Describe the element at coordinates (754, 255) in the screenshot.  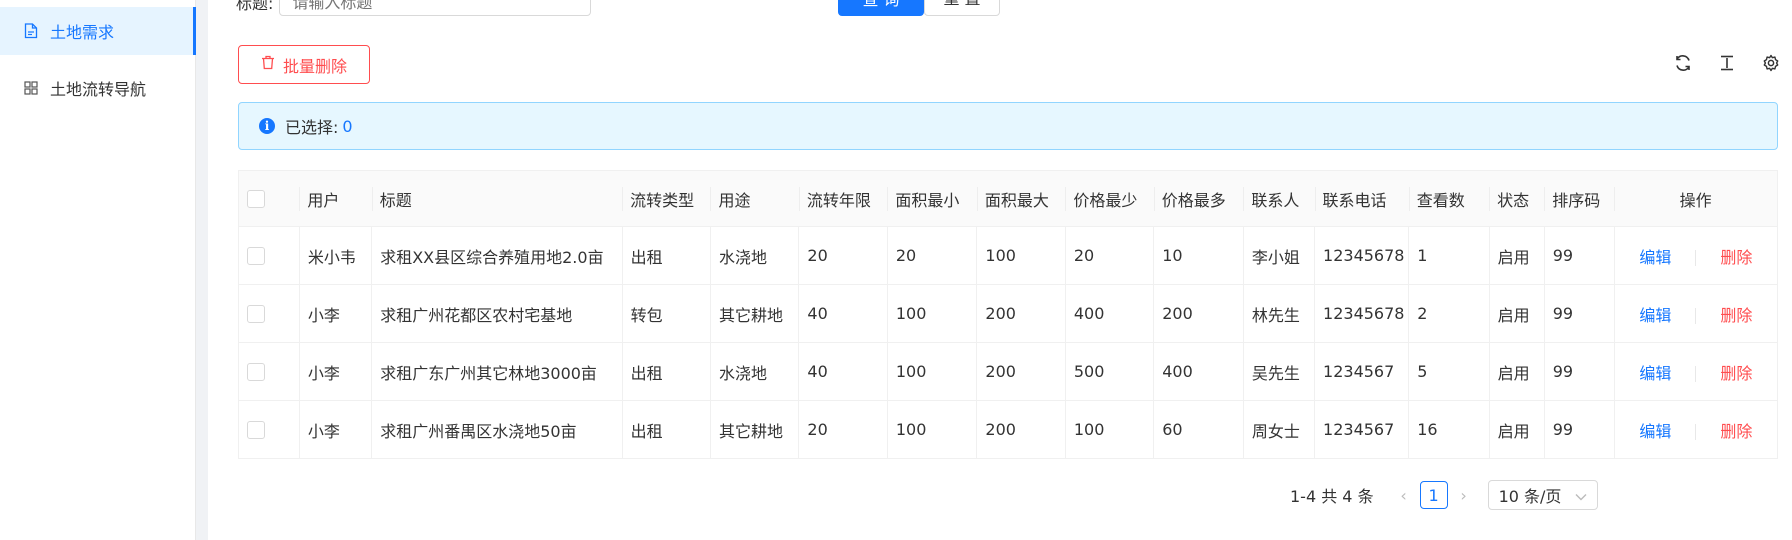
I see `table-cell: 水浇地` at that location.